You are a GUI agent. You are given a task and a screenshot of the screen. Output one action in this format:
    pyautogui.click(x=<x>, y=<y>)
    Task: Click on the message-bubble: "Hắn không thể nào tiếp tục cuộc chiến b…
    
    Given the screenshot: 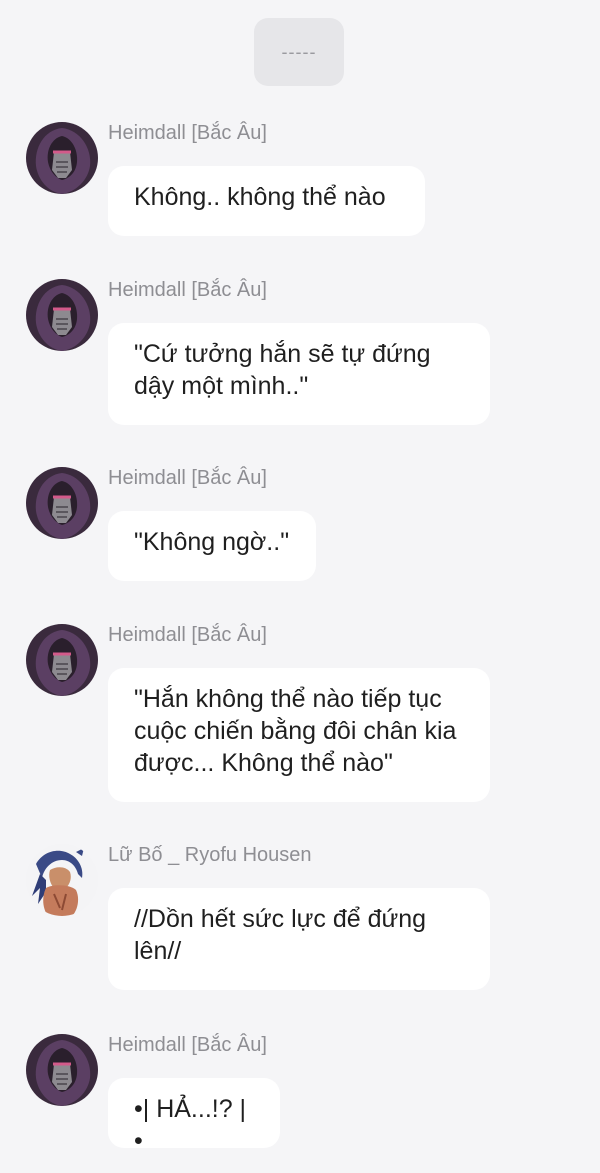 What is the action you would take?
    pyautogui.click(x=299, y=735)
    